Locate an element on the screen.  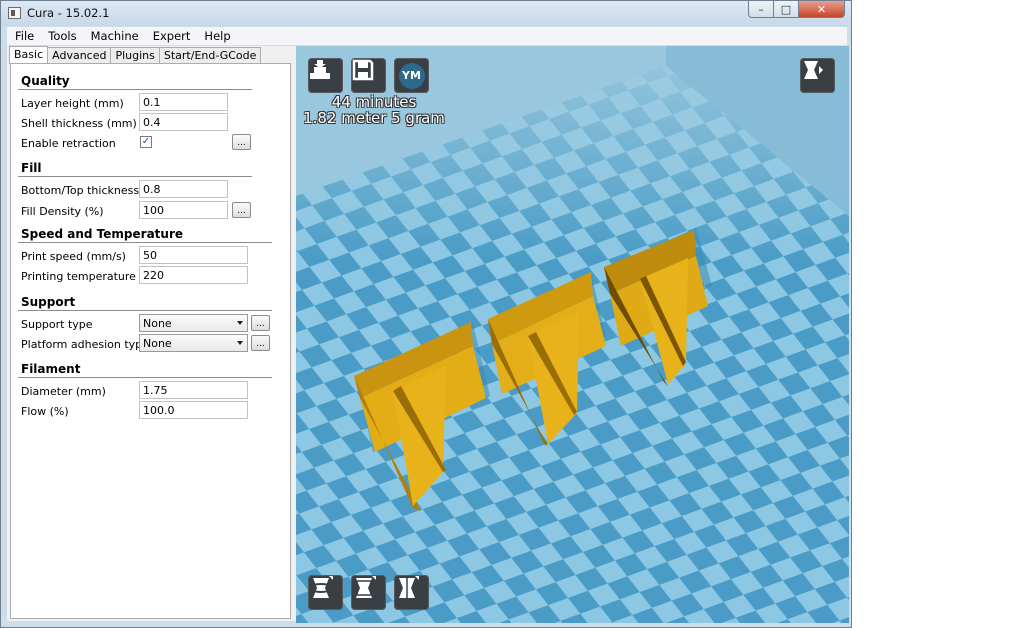
section-speed-title: Speed and Temperature is located at coordinates (102, 234).